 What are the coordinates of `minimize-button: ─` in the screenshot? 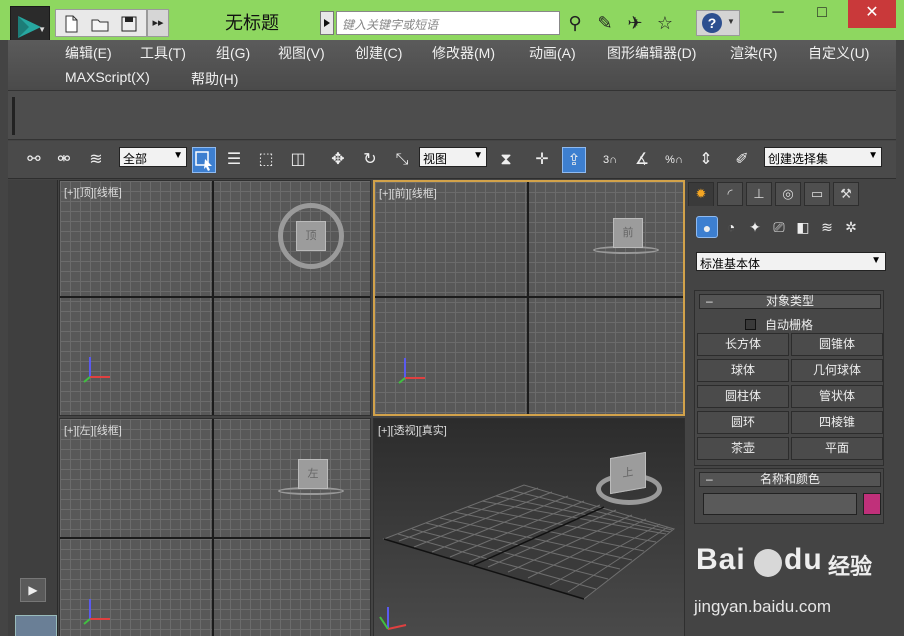 It's located at (778, 14).